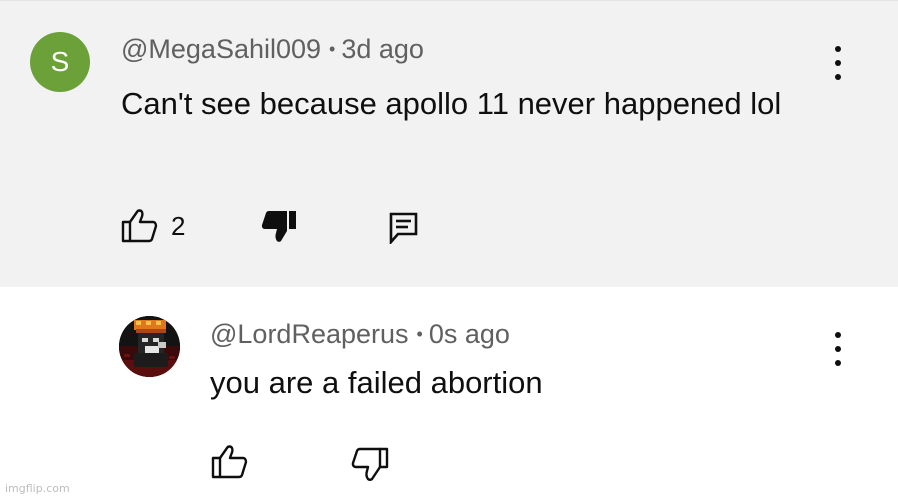  Describe the element at coordinates (469, 334) in the screenshot. I see `reply-timestamp: 0s ago` at that location.